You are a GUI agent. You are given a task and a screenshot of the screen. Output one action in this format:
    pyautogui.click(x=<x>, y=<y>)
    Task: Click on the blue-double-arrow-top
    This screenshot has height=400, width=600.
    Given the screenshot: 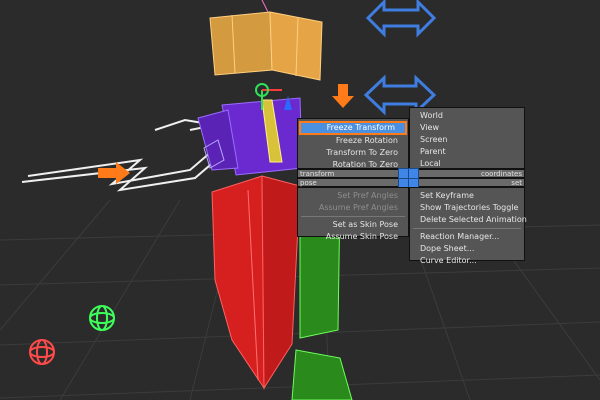 What is the action you would take?
    pyautogui.click(x=401, y=19)
    